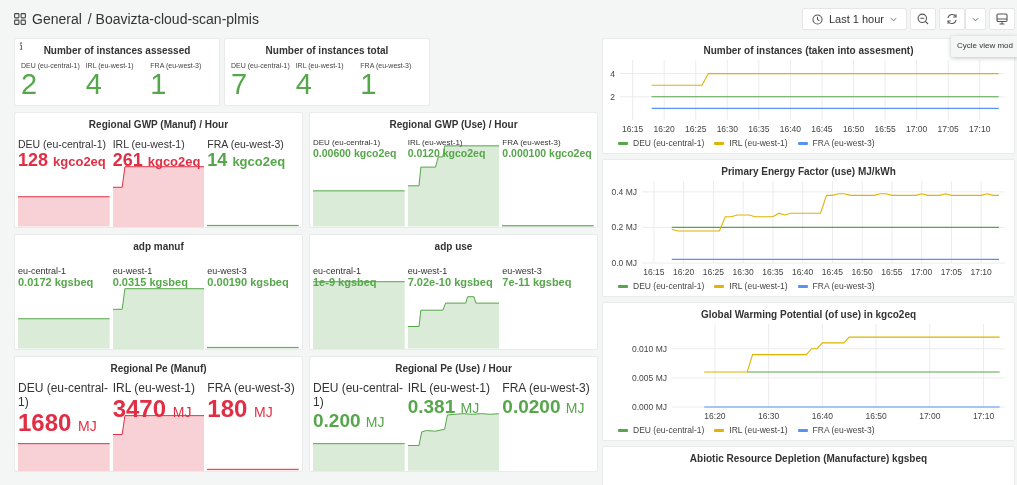  Describe the element at coordinates (817, 19) in the screenshot. I see `clock-icon` at that location.